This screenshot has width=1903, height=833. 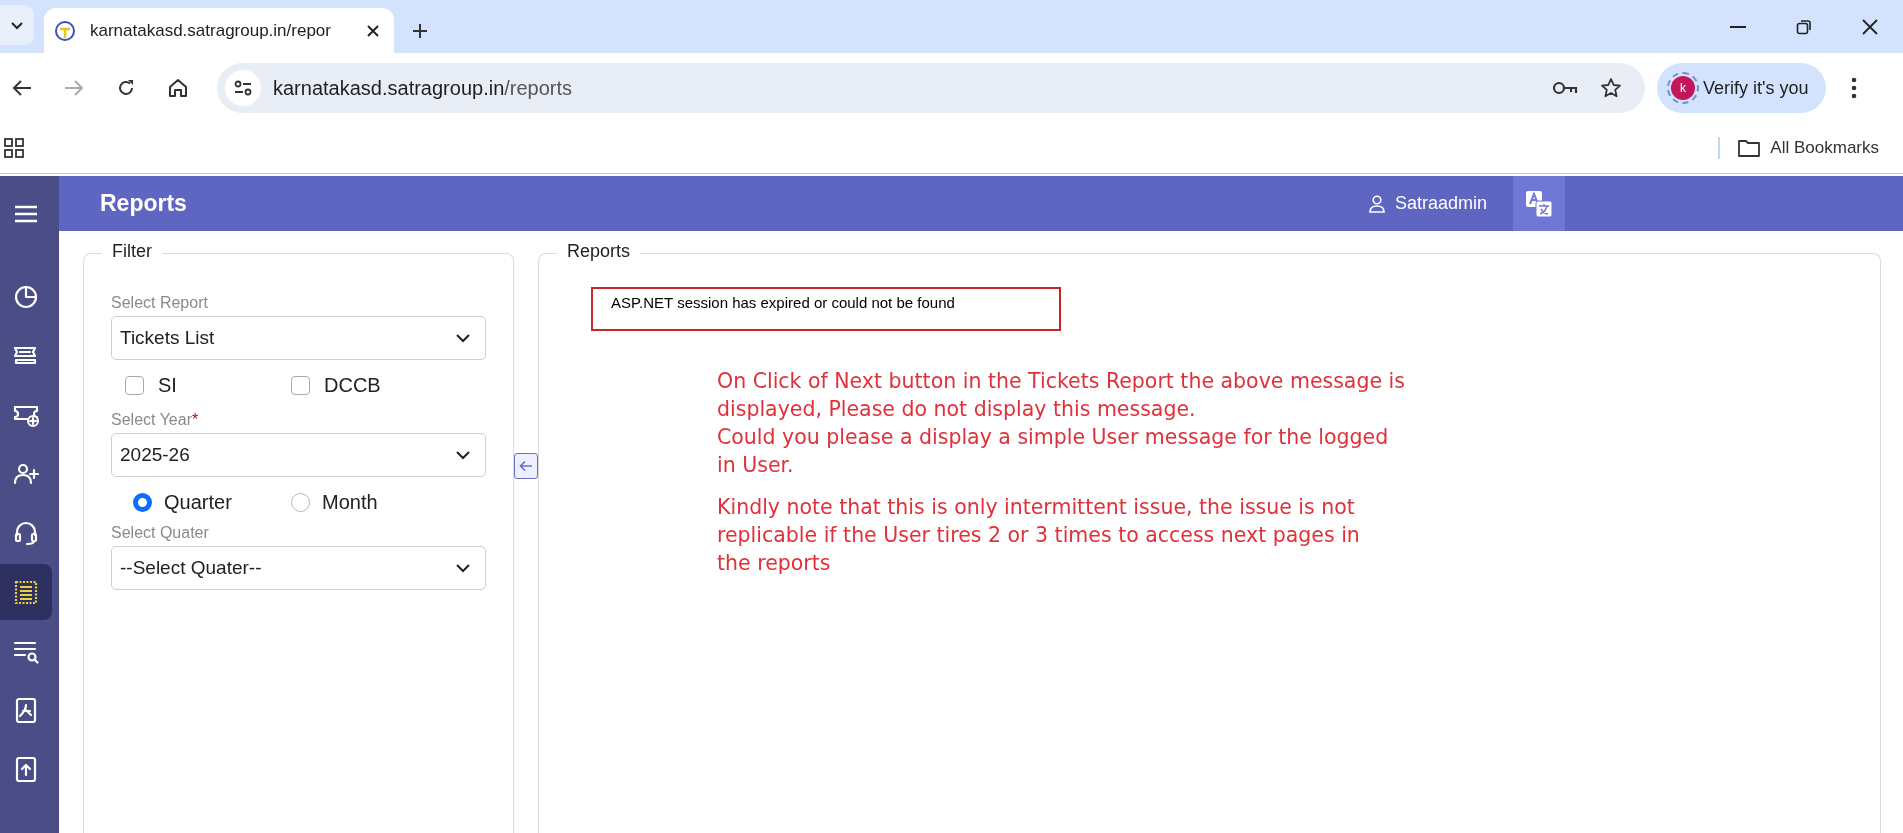 I want to click on annotation-text: the reports, so click(x=774, y=563).